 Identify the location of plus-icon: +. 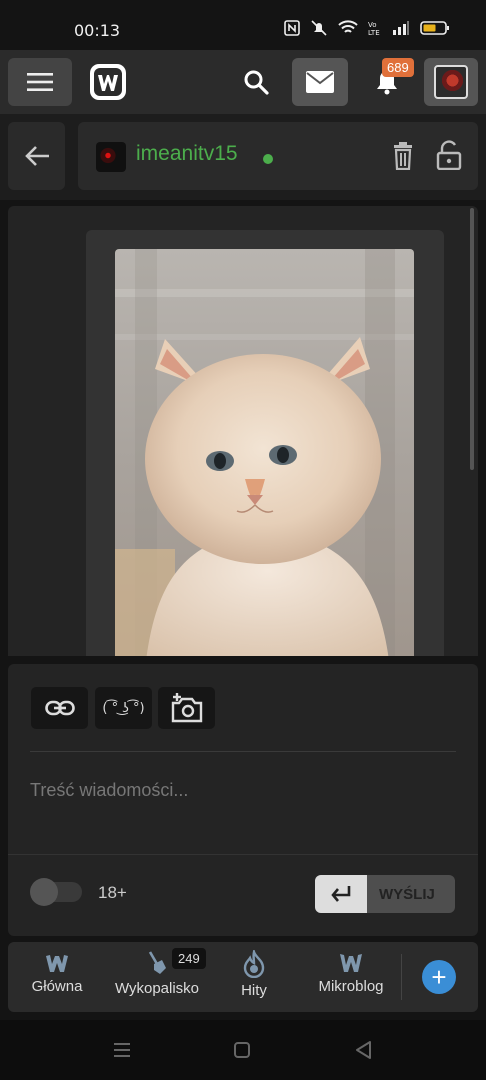
(439, 977).